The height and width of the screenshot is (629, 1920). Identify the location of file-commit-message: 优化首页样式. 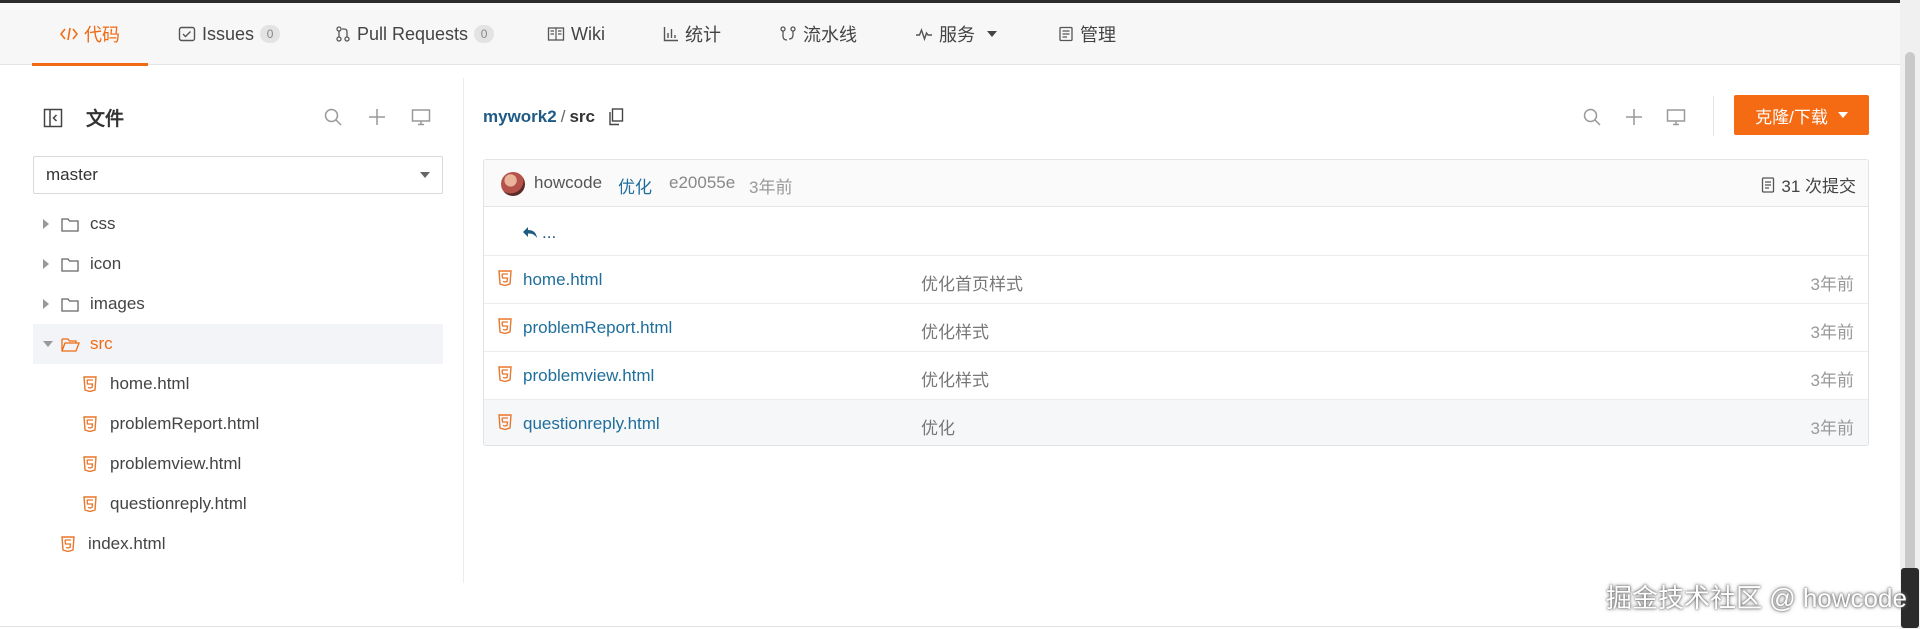
(972, 282).